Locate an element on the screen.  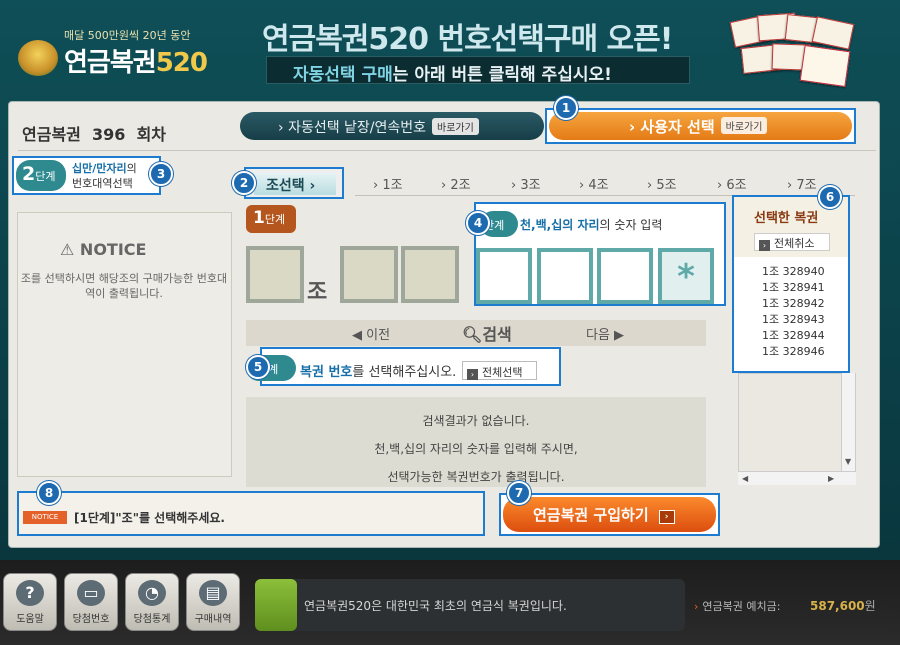
tab-jo-3: › 3조 is located at coordinates (526, 183).